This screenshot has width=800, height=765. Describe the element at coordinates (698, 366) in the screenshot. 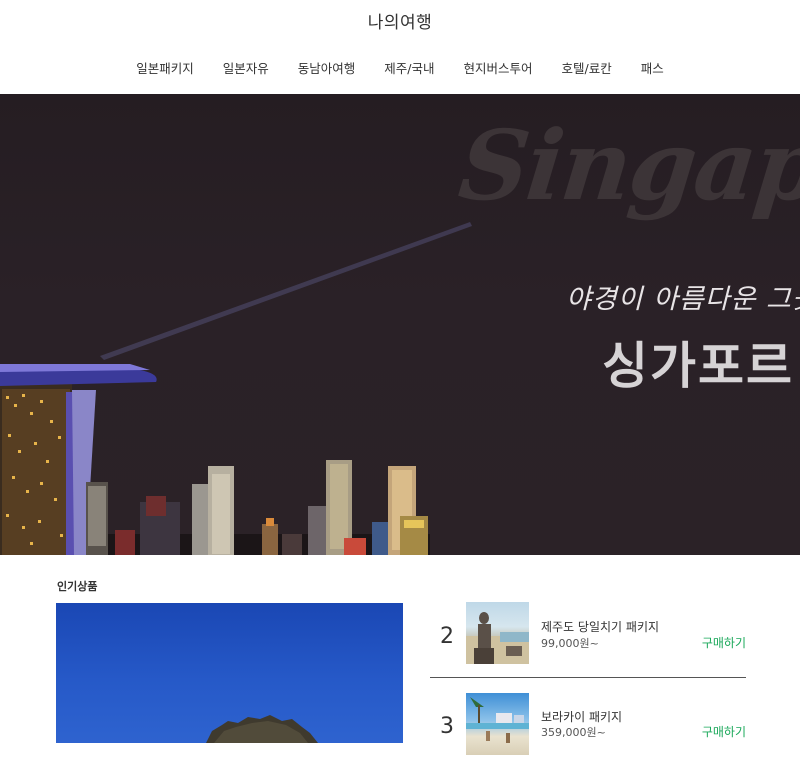

I see `hero-title: 싱가포르` at that location.